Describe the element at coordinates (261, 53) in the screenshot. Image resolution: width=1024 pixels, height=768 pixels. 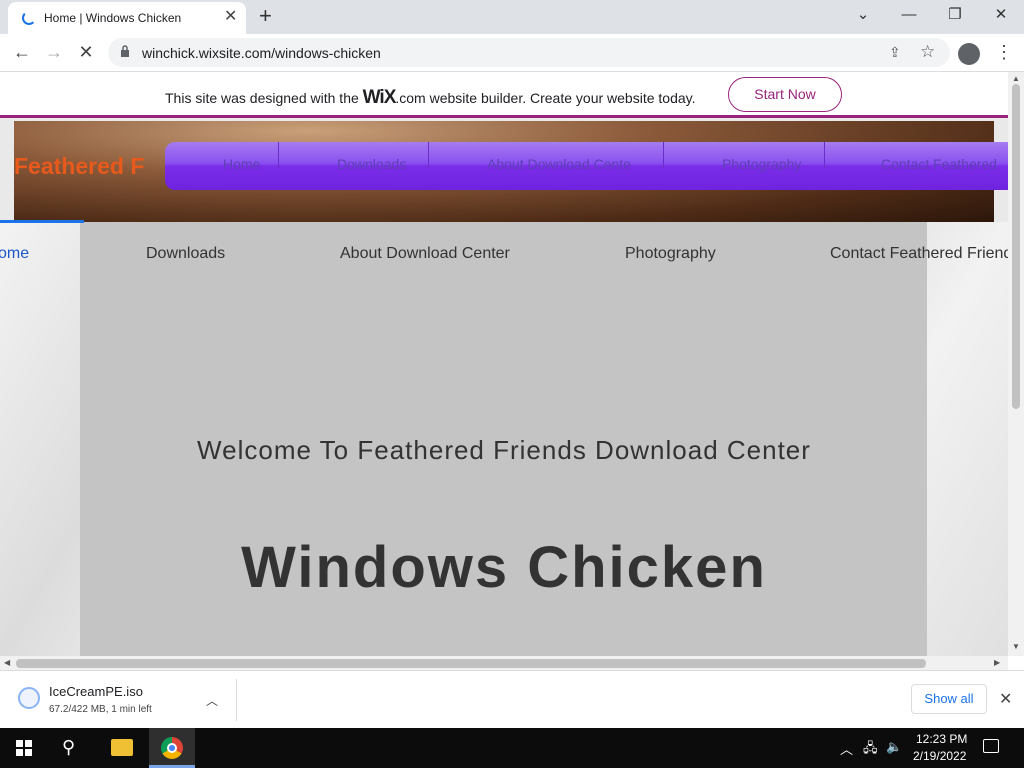
I see `url-text: winchick.wixsite.com/windows-chicken` at that location.